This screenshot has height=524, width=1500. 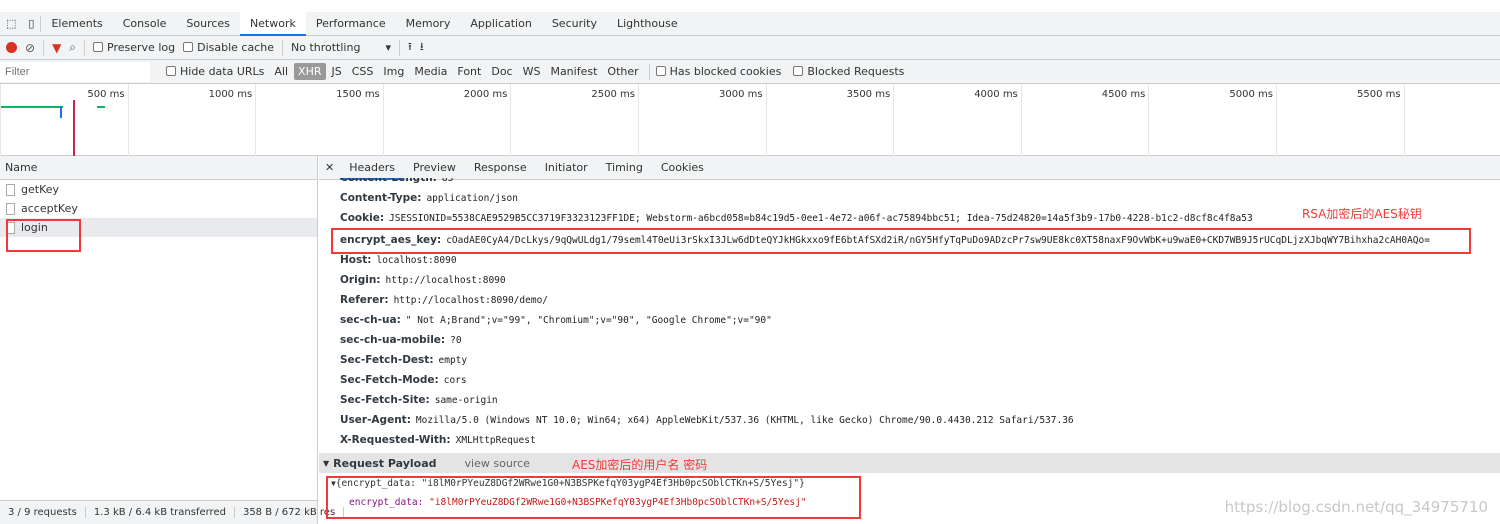 What do you see at coordinates (472, 198) in the screenshot?
I see `header-value: application/json` at bounding box center [472, 198].